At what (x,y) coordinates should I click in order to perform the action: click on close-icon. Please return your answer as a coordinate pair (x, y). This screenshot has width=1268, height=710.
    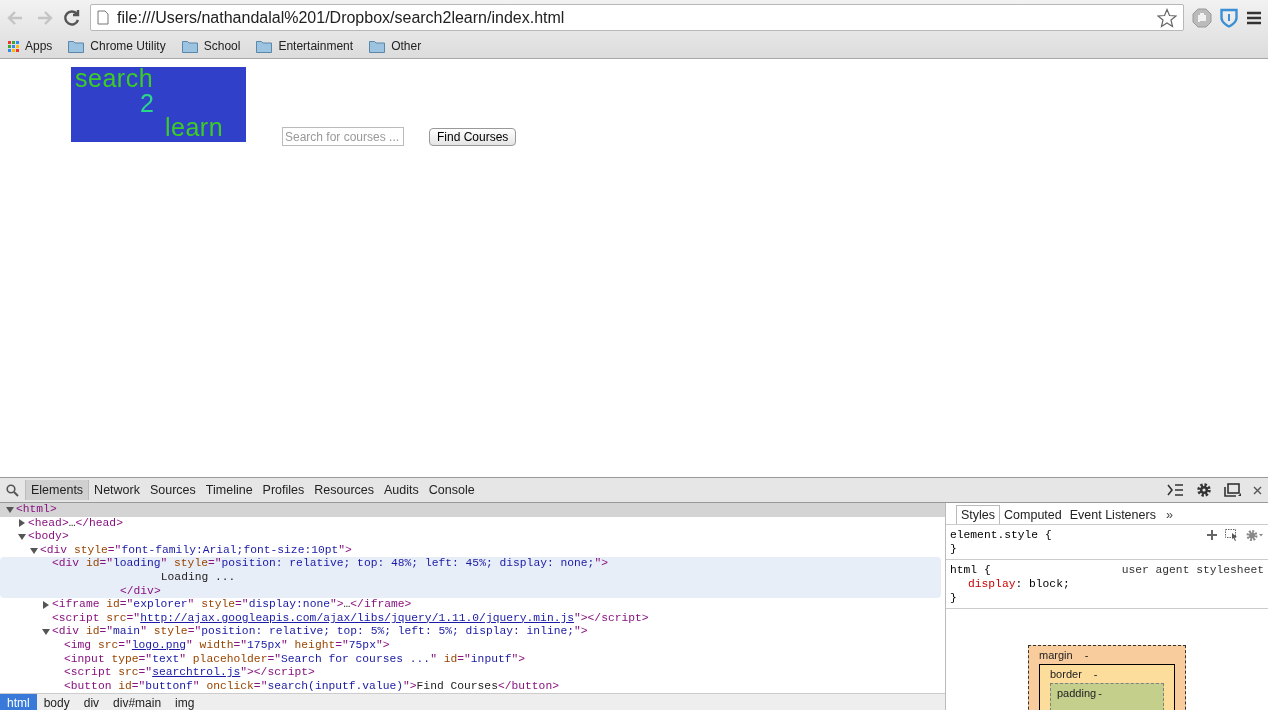
    Looking at the image, I should click on (1257, 490).